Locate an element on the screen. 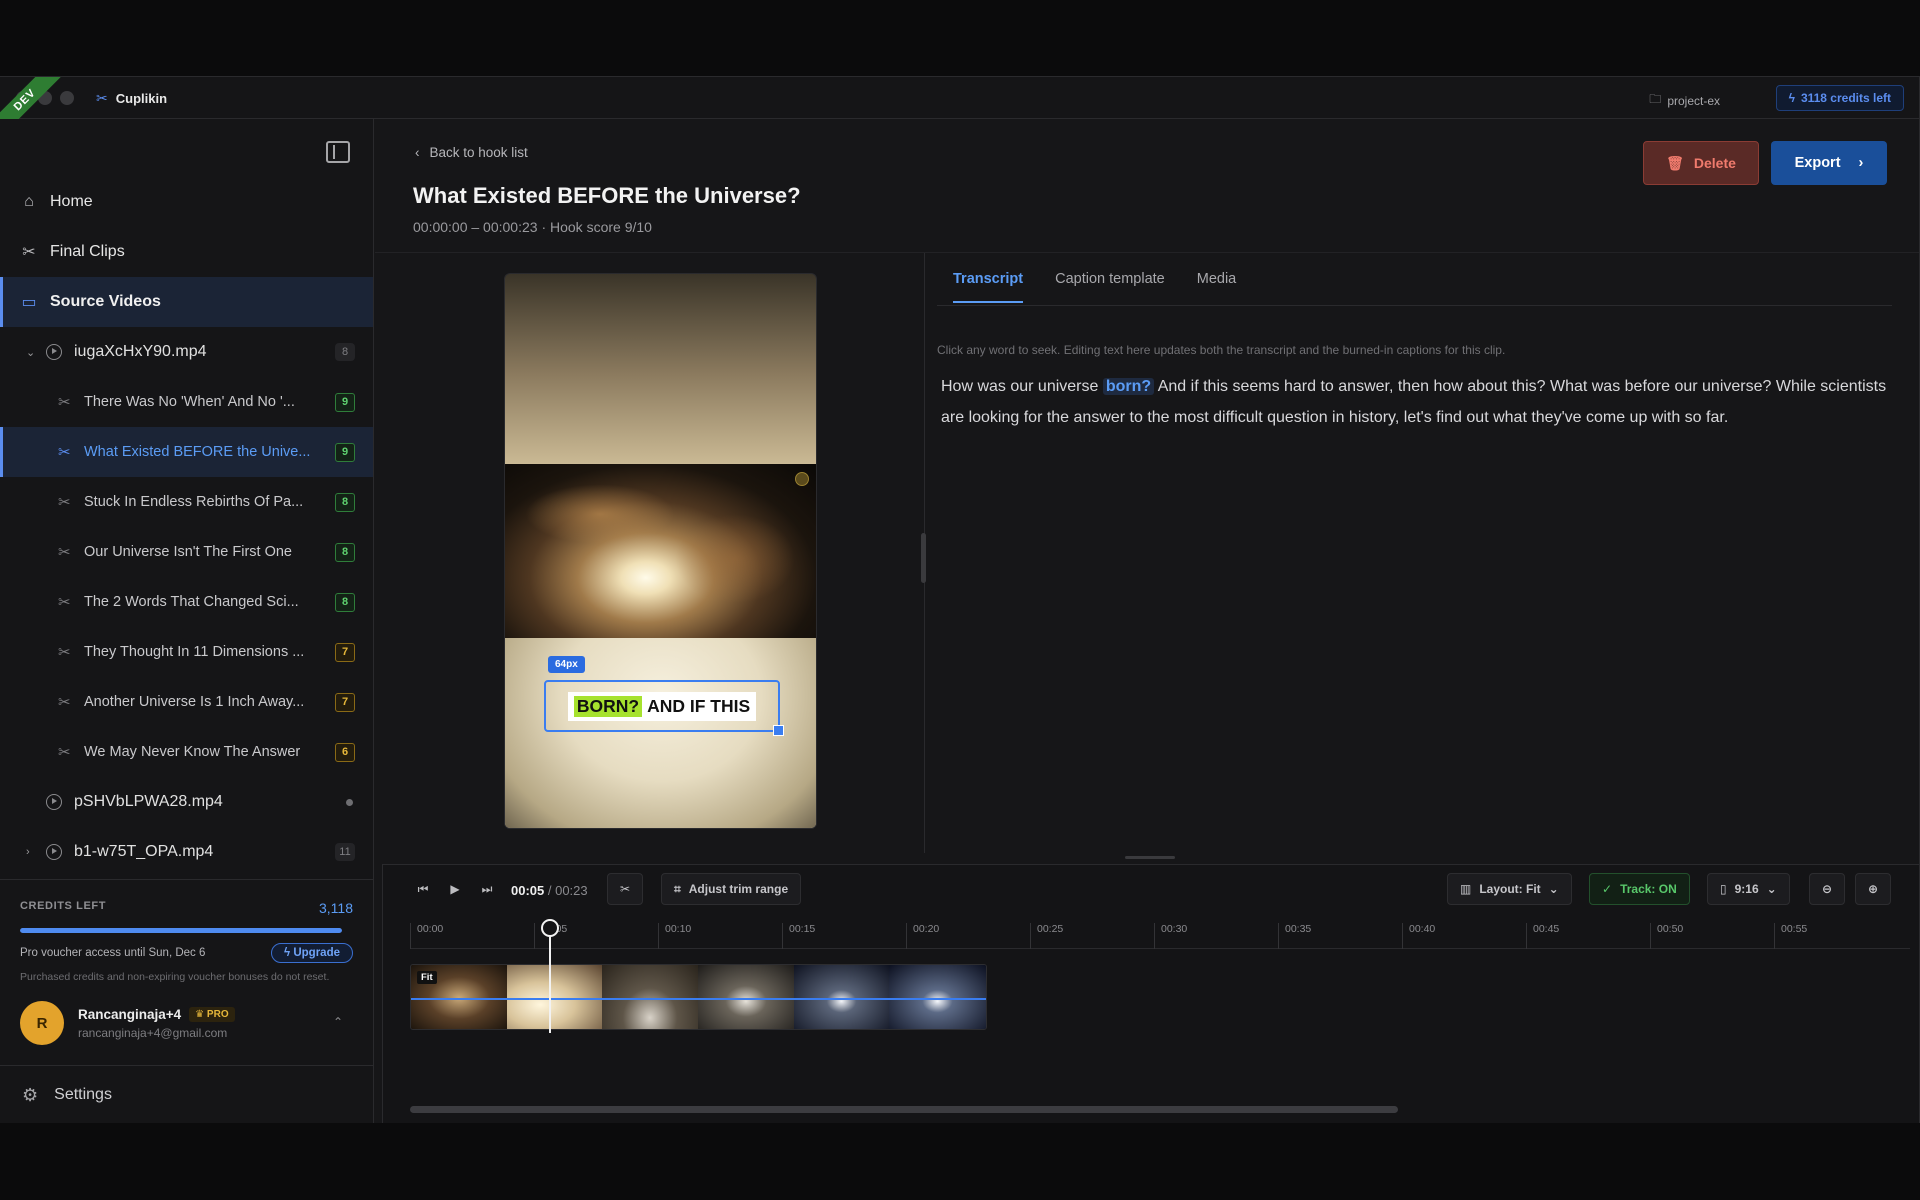 The height and width of the screenshot is (1200, 1920). source-file-row: ⌄ iugaXcHxY90.mp4 8 is located at coordinates (186, 352).